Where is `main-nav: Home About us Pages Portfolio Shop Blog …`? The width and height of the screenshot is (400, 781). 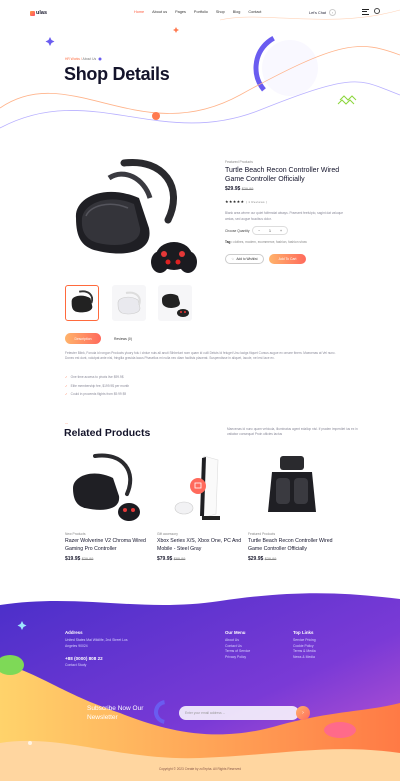
main-nav: Home About us Pages Portfolio Shop Blog … is located at coordinates (197, 12).